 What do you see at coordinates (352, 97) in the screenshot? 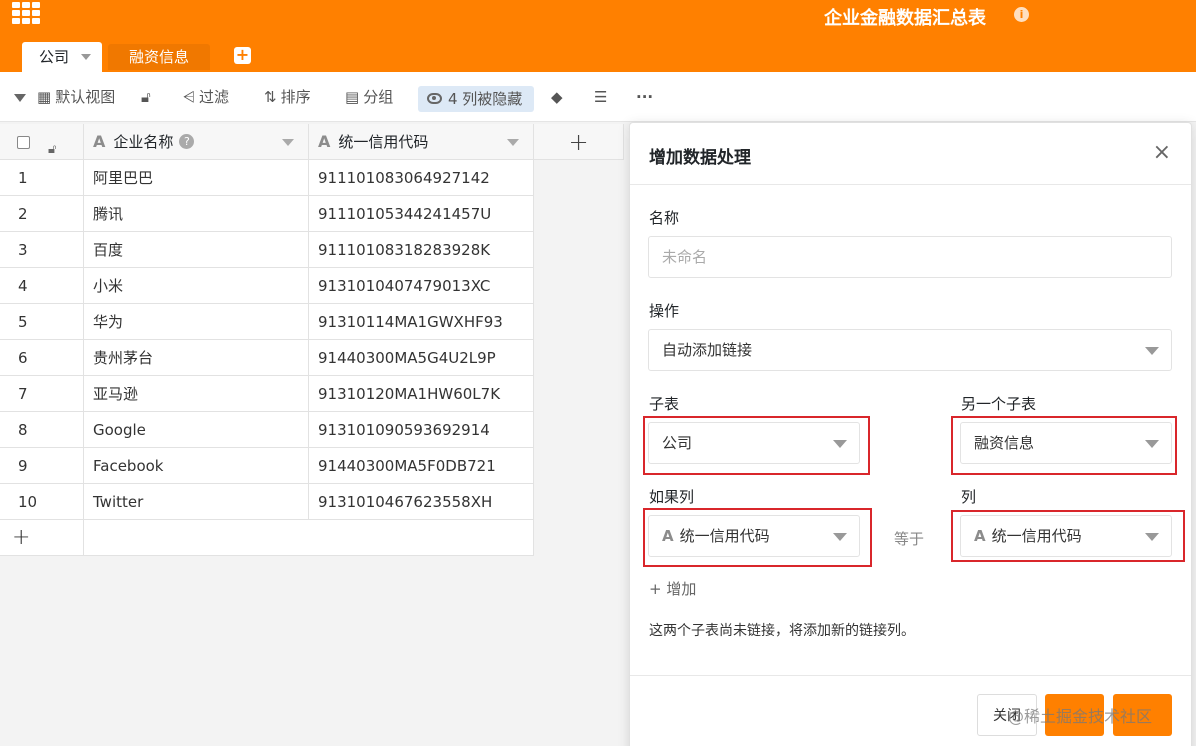
I see `group-icon: ▤` at bounding box center [352, 97].